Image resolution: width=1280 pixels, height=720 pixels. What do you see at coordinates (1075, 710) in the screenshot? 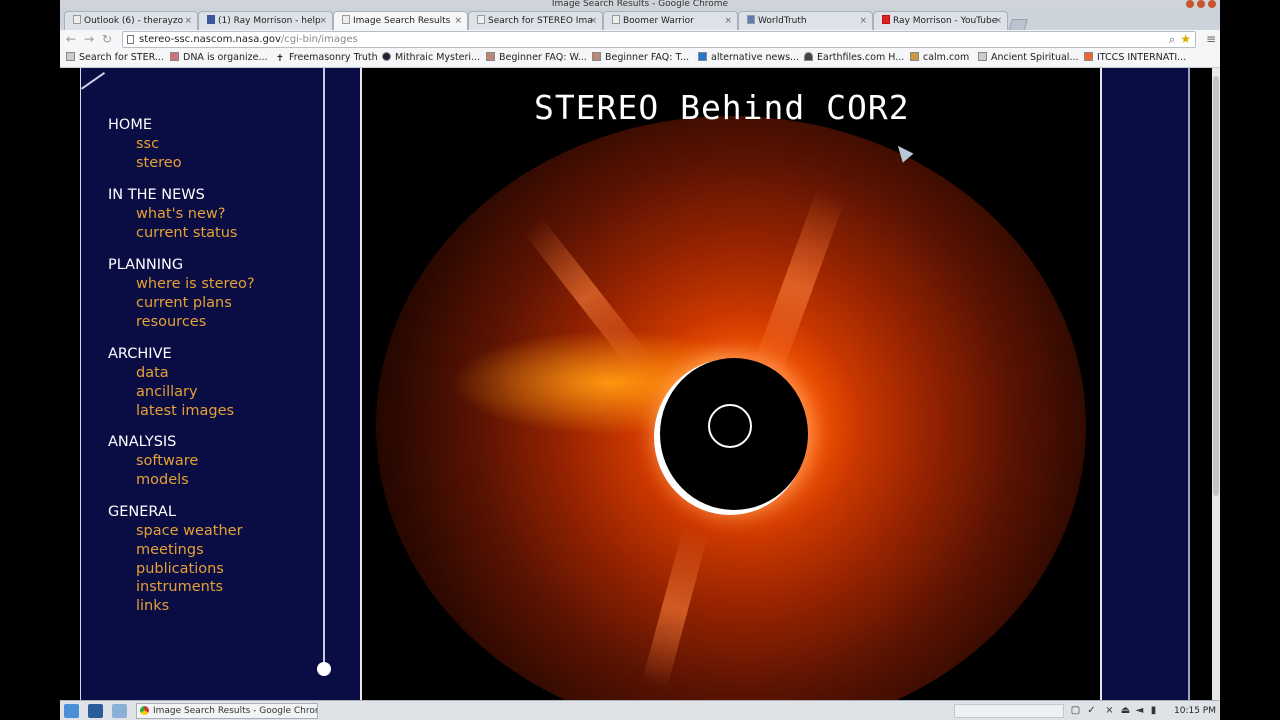
I see `document-icon: ▢` at bounding box center [1075, 710].